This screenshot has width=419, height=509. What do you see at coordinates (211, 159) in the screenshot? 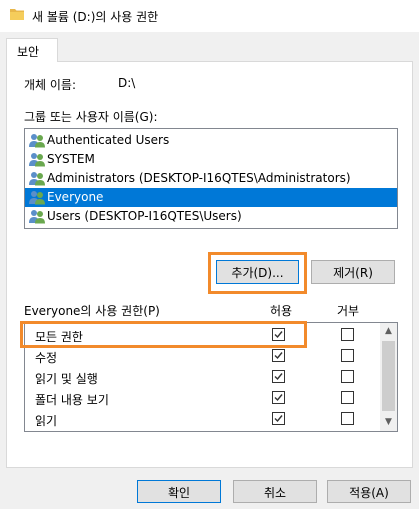
I see `list-item: SYSTEM` at bounding box center [211, 159].